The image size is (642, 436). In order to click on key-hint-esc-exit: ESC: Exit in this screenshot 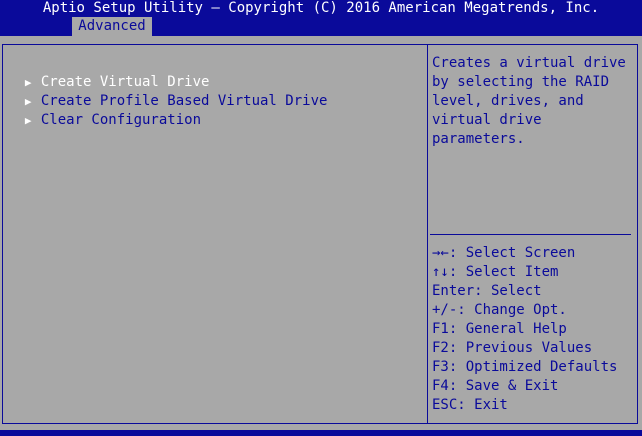, I will do `click(470, 405)`.